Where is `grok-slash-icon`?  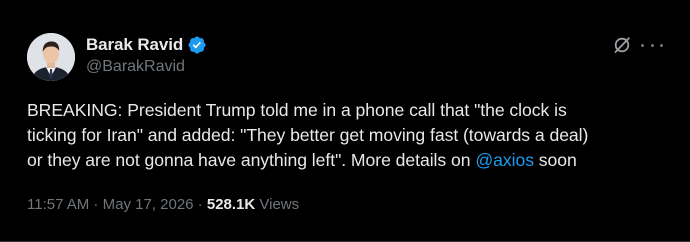
grok-slash-icon is located at coordinates (622, 45).